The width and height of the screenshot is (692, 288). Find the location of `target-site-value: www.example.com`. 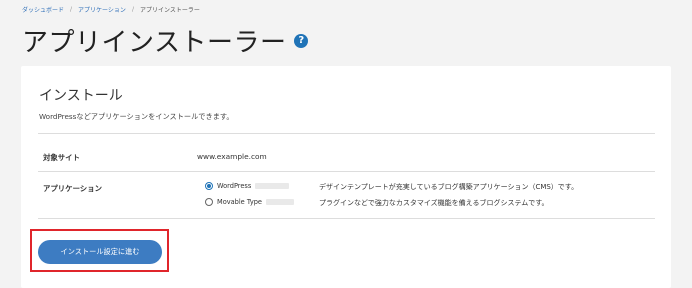

target-site-value: www.example.com is located at coordinates (232, 156).